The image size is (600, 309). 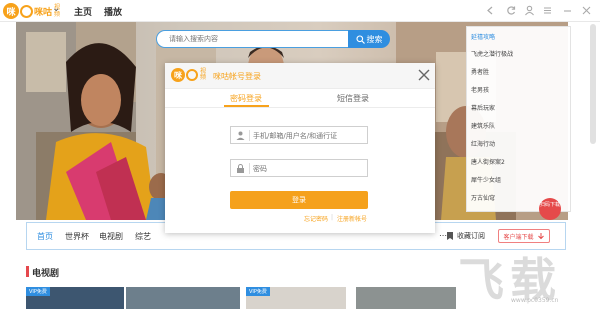 What do you see at coordinates (488, 161) in the screenshot?
I see `list-item: 唐人街探案2` at bounding box center [488, 161].